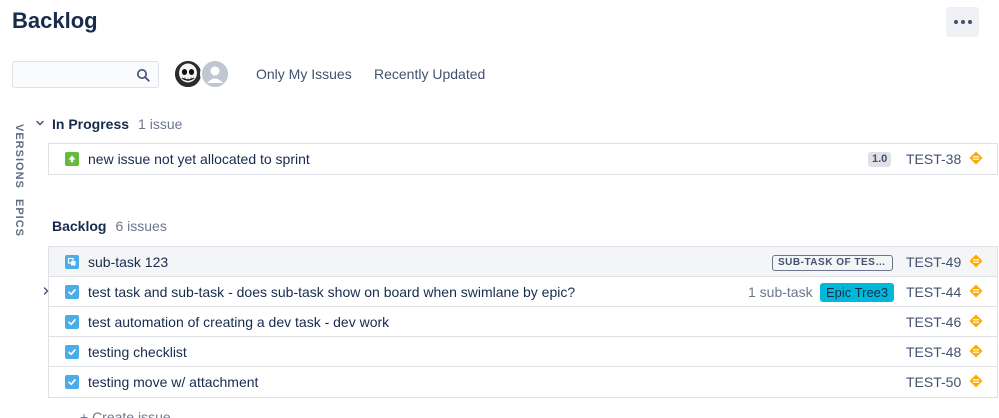 The image size is (999, 418). Describe the element at coordinates (304, 74) in the screenshot. I see `quick-filter-only-my-issues: Only My Issues` at that location.